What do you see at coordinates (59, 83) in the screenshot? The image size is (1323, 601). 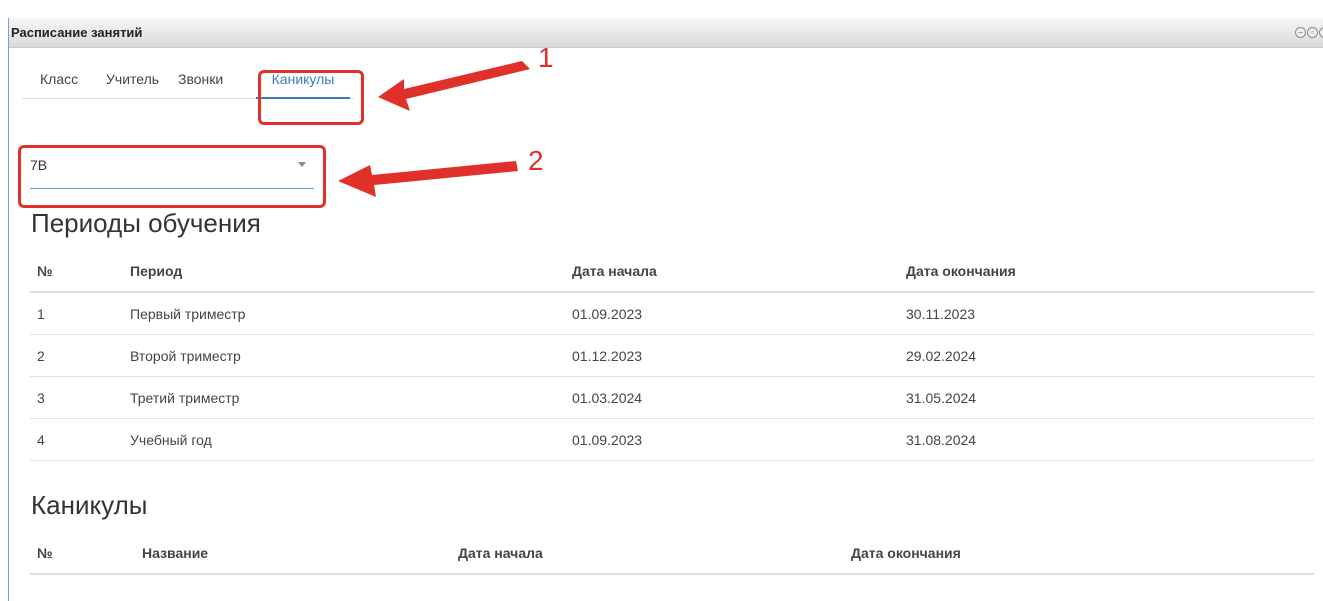 I see `tab-class: Класс` at bounding box center [59, 83].